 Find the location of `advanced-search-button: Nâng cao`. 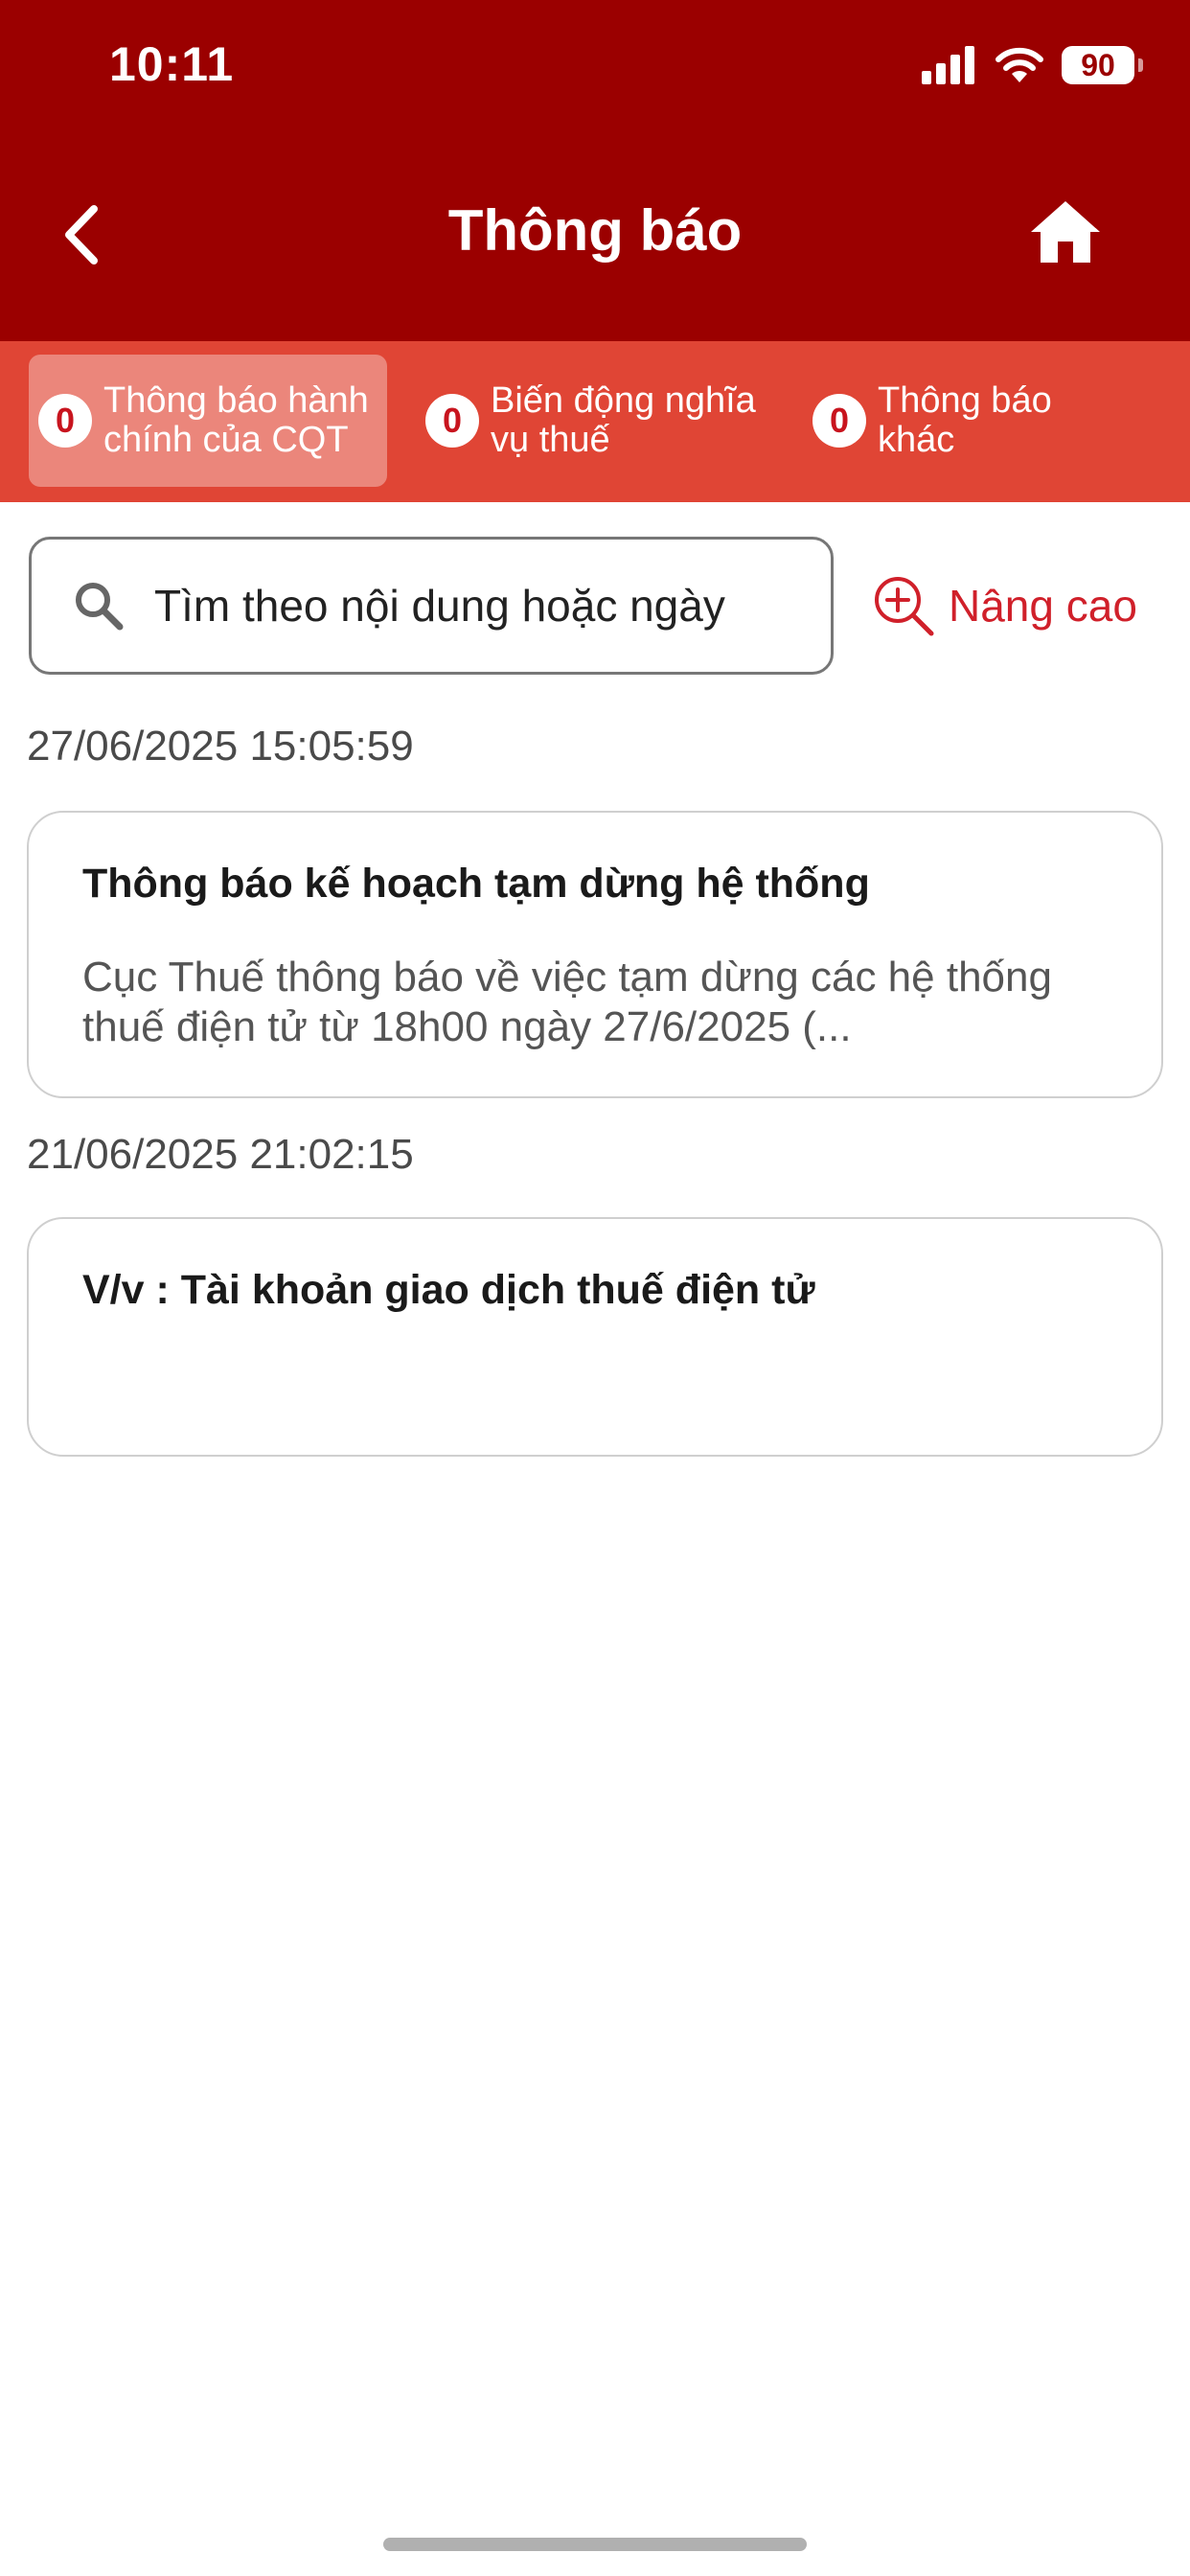

advanced-search-button: Nâng cao is located at coordinates (1005, 605).